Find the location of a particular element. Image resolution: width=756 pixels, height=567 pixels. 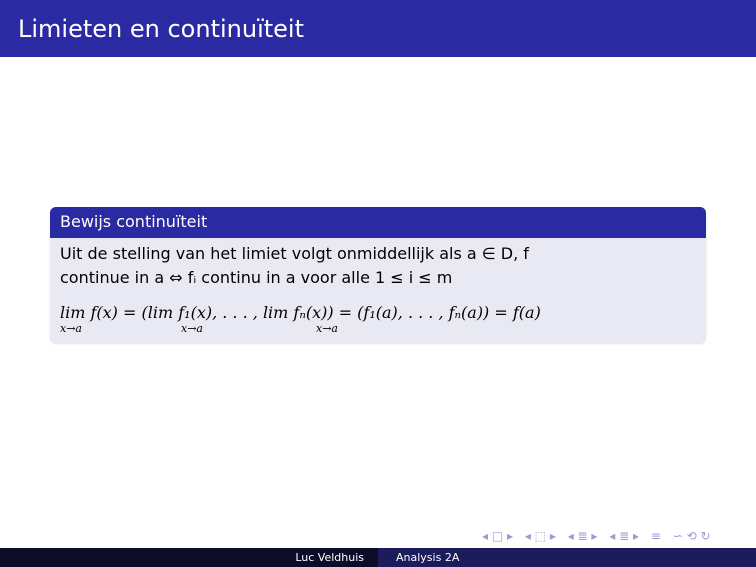

footer-author-panel: Luc Veldhuis is located at coordinates (189, 557).